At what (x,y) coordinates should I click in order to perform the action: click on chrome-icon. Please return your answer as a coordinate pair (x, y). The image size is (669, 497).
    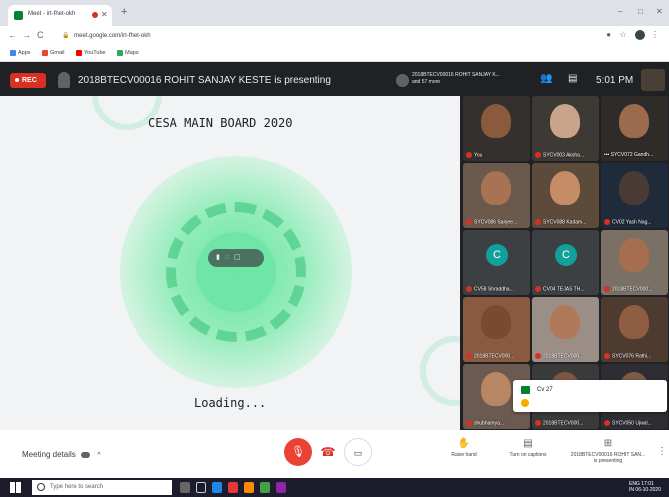
    Looking at the image, I should click on (265, 487).